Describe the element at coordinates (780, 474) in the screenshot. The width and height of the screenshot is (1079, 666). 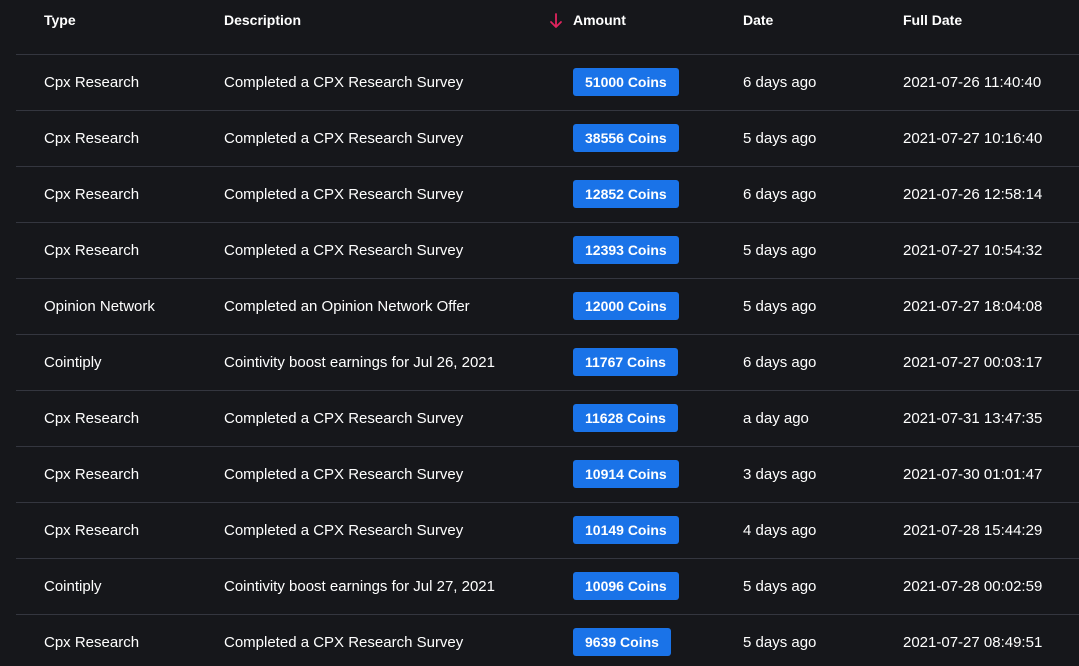
I see `cell-date: 3 days ago` at that location.